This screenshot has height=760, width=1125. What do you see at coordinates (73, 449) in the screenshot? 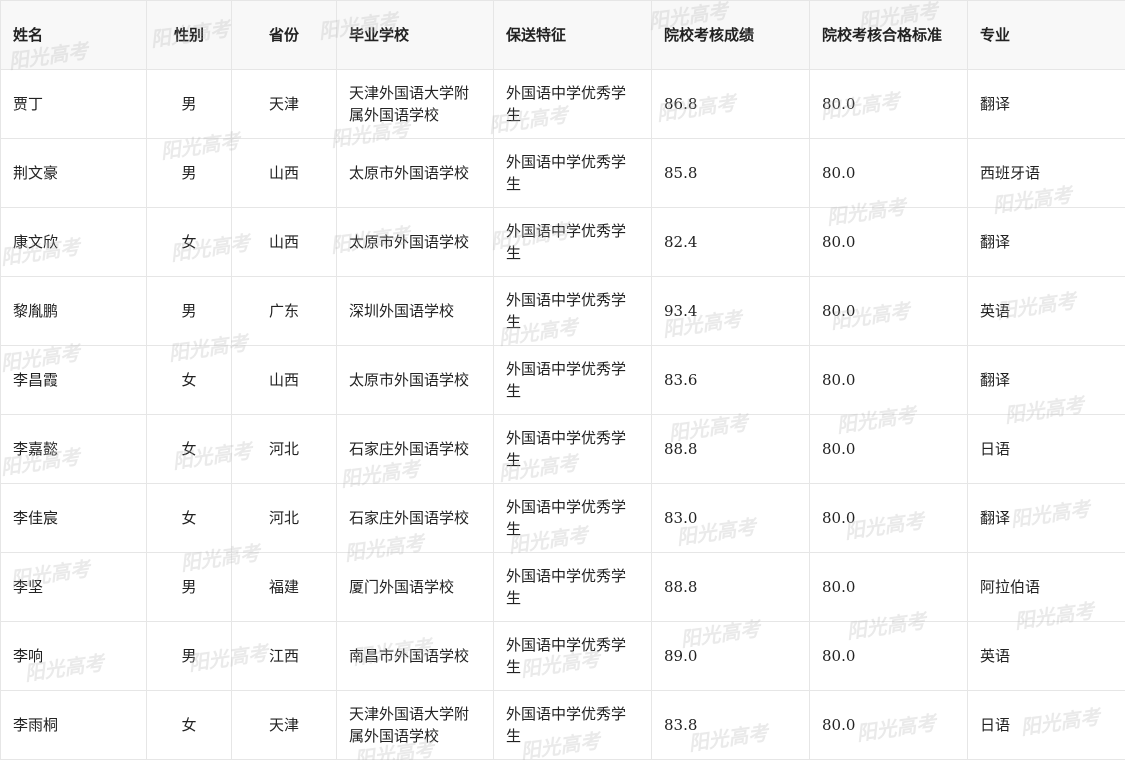
I see `cell-name: 李嘉懿` at bounding box center [73, 449].